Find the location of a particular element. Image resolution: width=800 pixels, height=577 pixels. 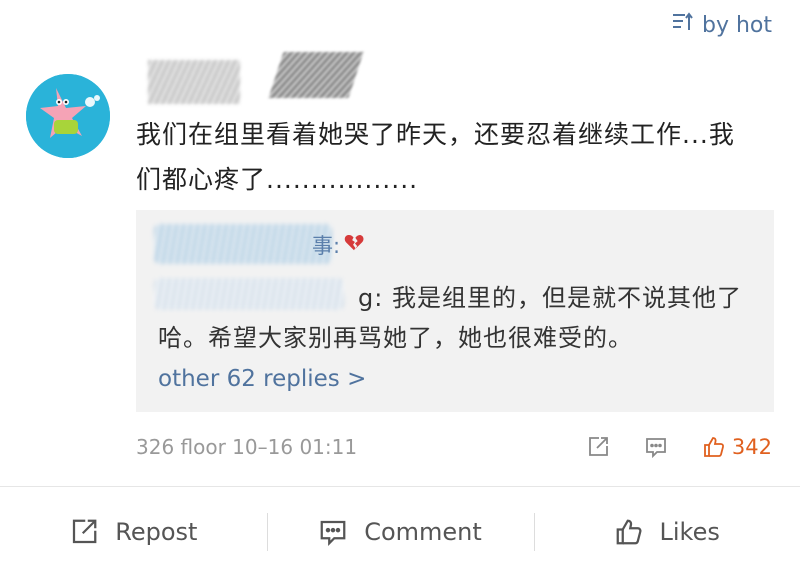

repost-button: Repost is located at coordinates (133, 532).